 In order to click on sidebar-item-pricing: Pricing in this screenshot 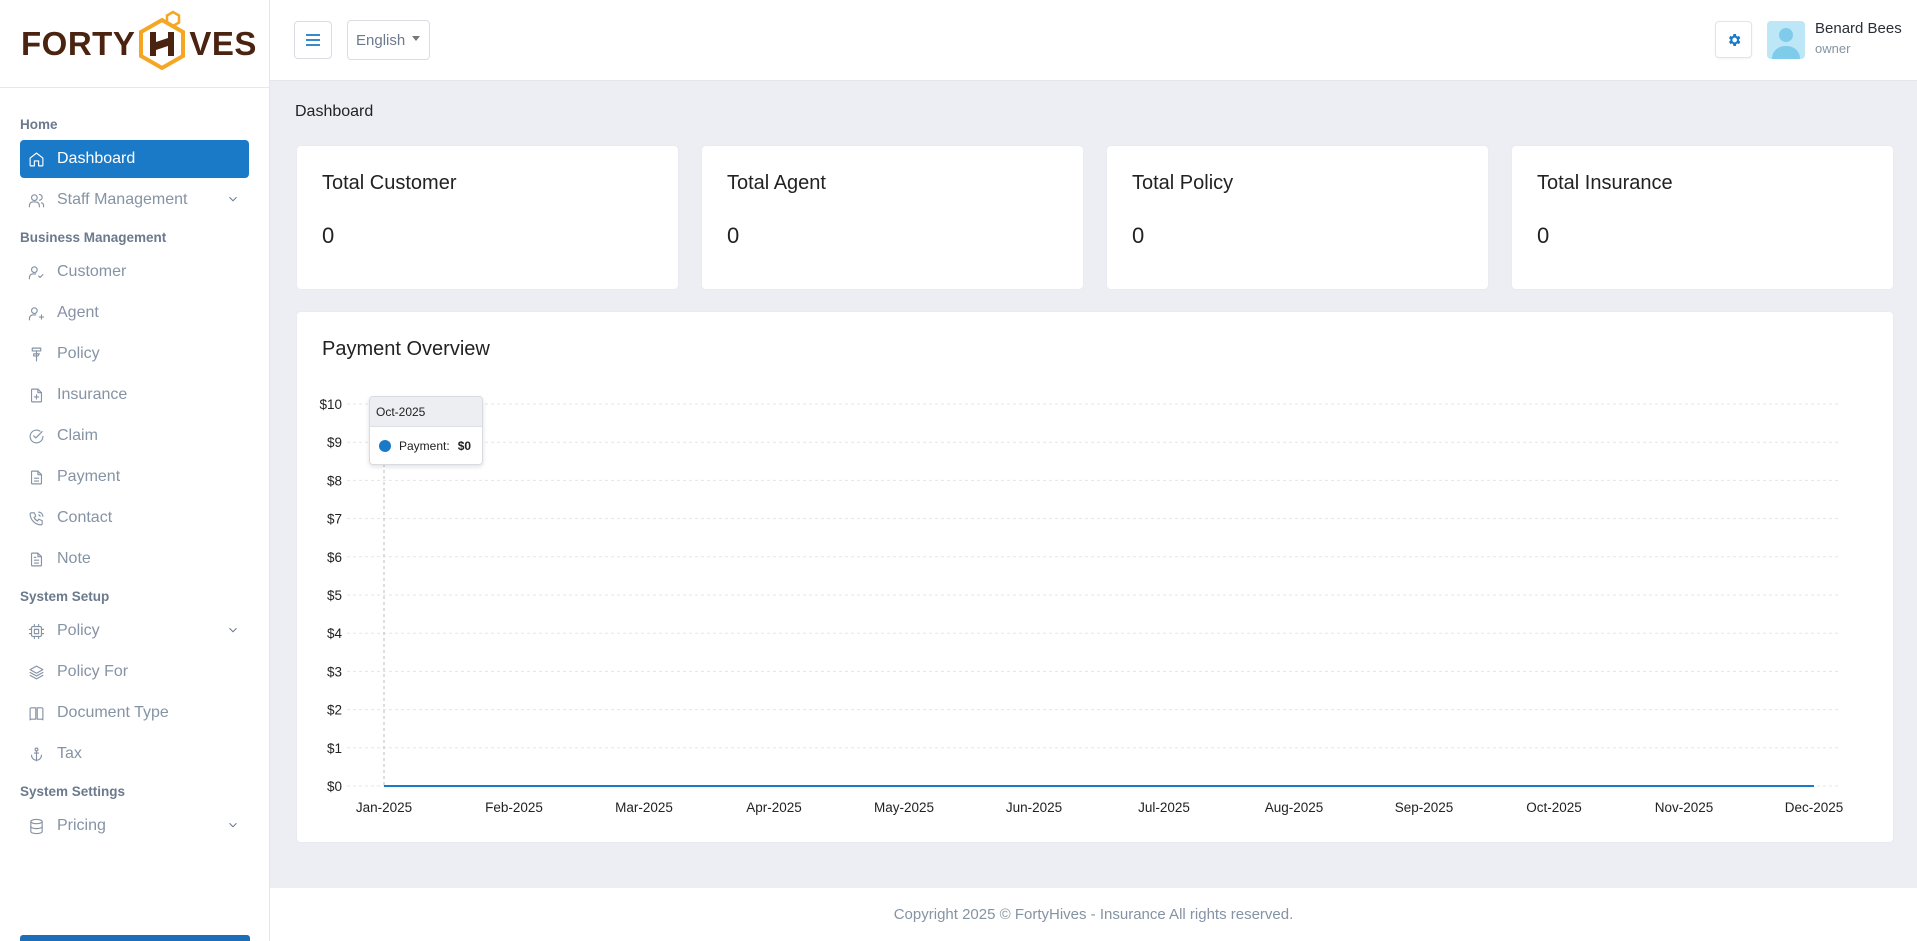, I will do `click(134, 826)`.